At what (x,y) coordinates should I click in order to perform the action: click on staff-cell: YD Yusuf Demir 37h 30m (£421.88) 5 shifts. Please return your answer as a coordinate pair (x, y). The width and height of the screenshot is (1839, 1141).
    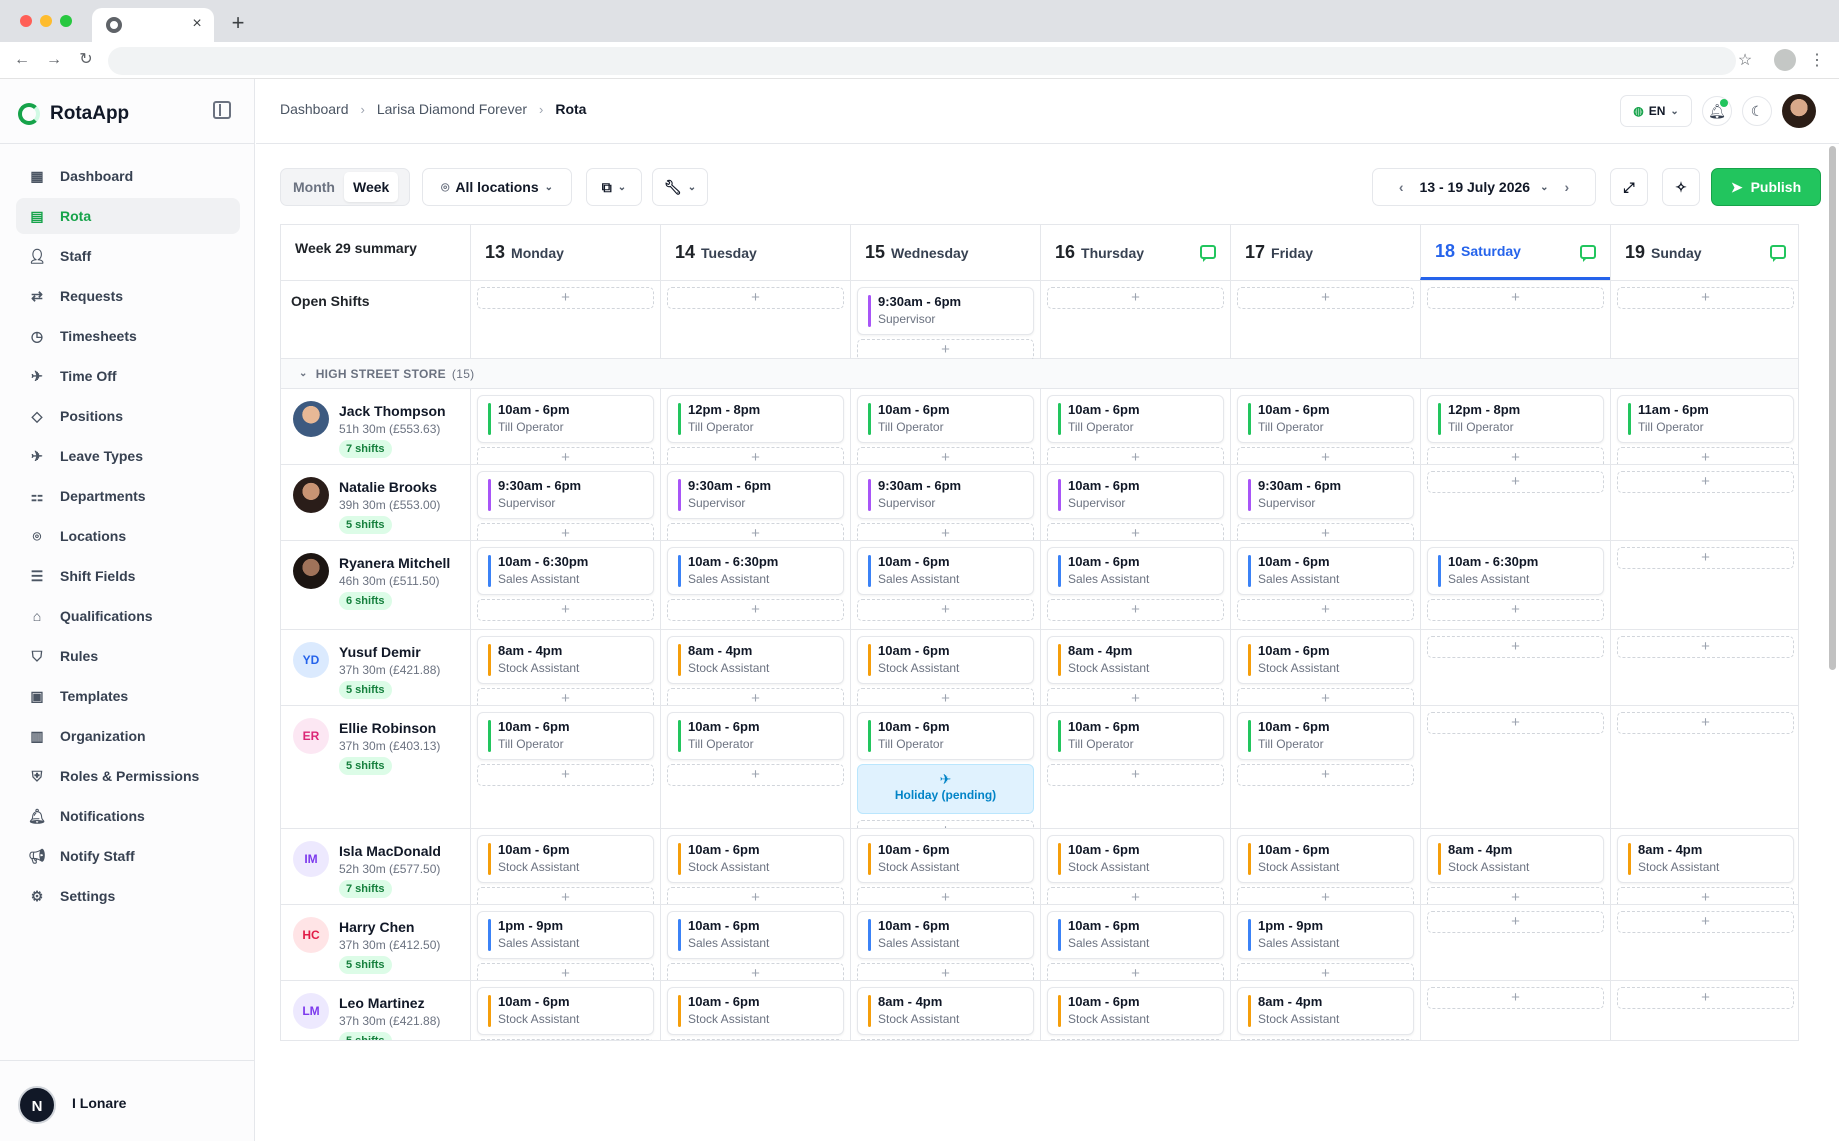
    Looking at the image, I should click on (375, 667).